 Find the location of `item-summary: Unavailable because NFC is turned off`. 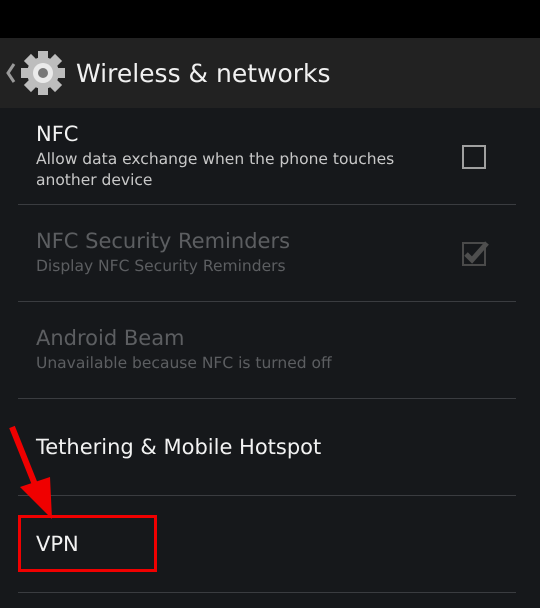

item-summary: Unavailable because NFC is turned off is located at coordinates (184, 363).